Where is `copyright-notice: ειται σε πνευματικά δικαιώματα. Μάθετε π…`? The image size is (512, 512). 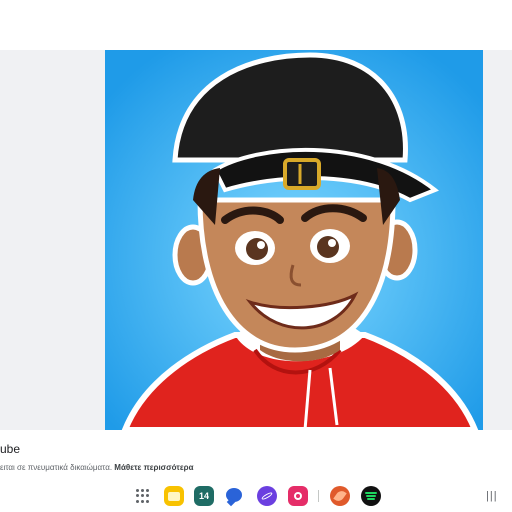
copyright-notice: ειται σε πνευματικά δικαιώματα. Μάθετε π… is located at coordinates (97, 467).